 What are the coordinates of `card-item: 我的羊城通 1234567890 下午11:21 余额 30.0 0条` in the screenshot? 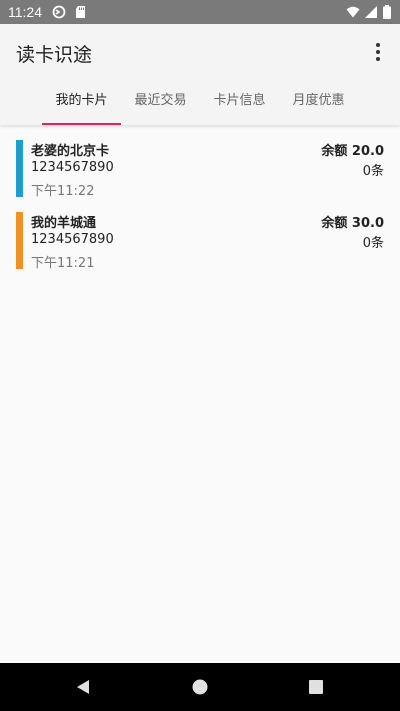 It's located at (200, 240).